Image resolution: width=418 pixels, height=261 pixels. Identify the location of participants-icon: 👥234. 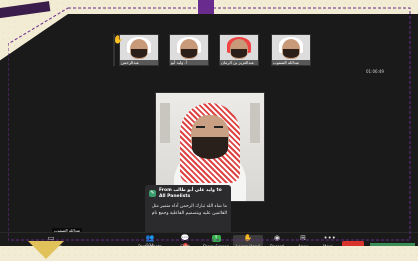
(150, 241).